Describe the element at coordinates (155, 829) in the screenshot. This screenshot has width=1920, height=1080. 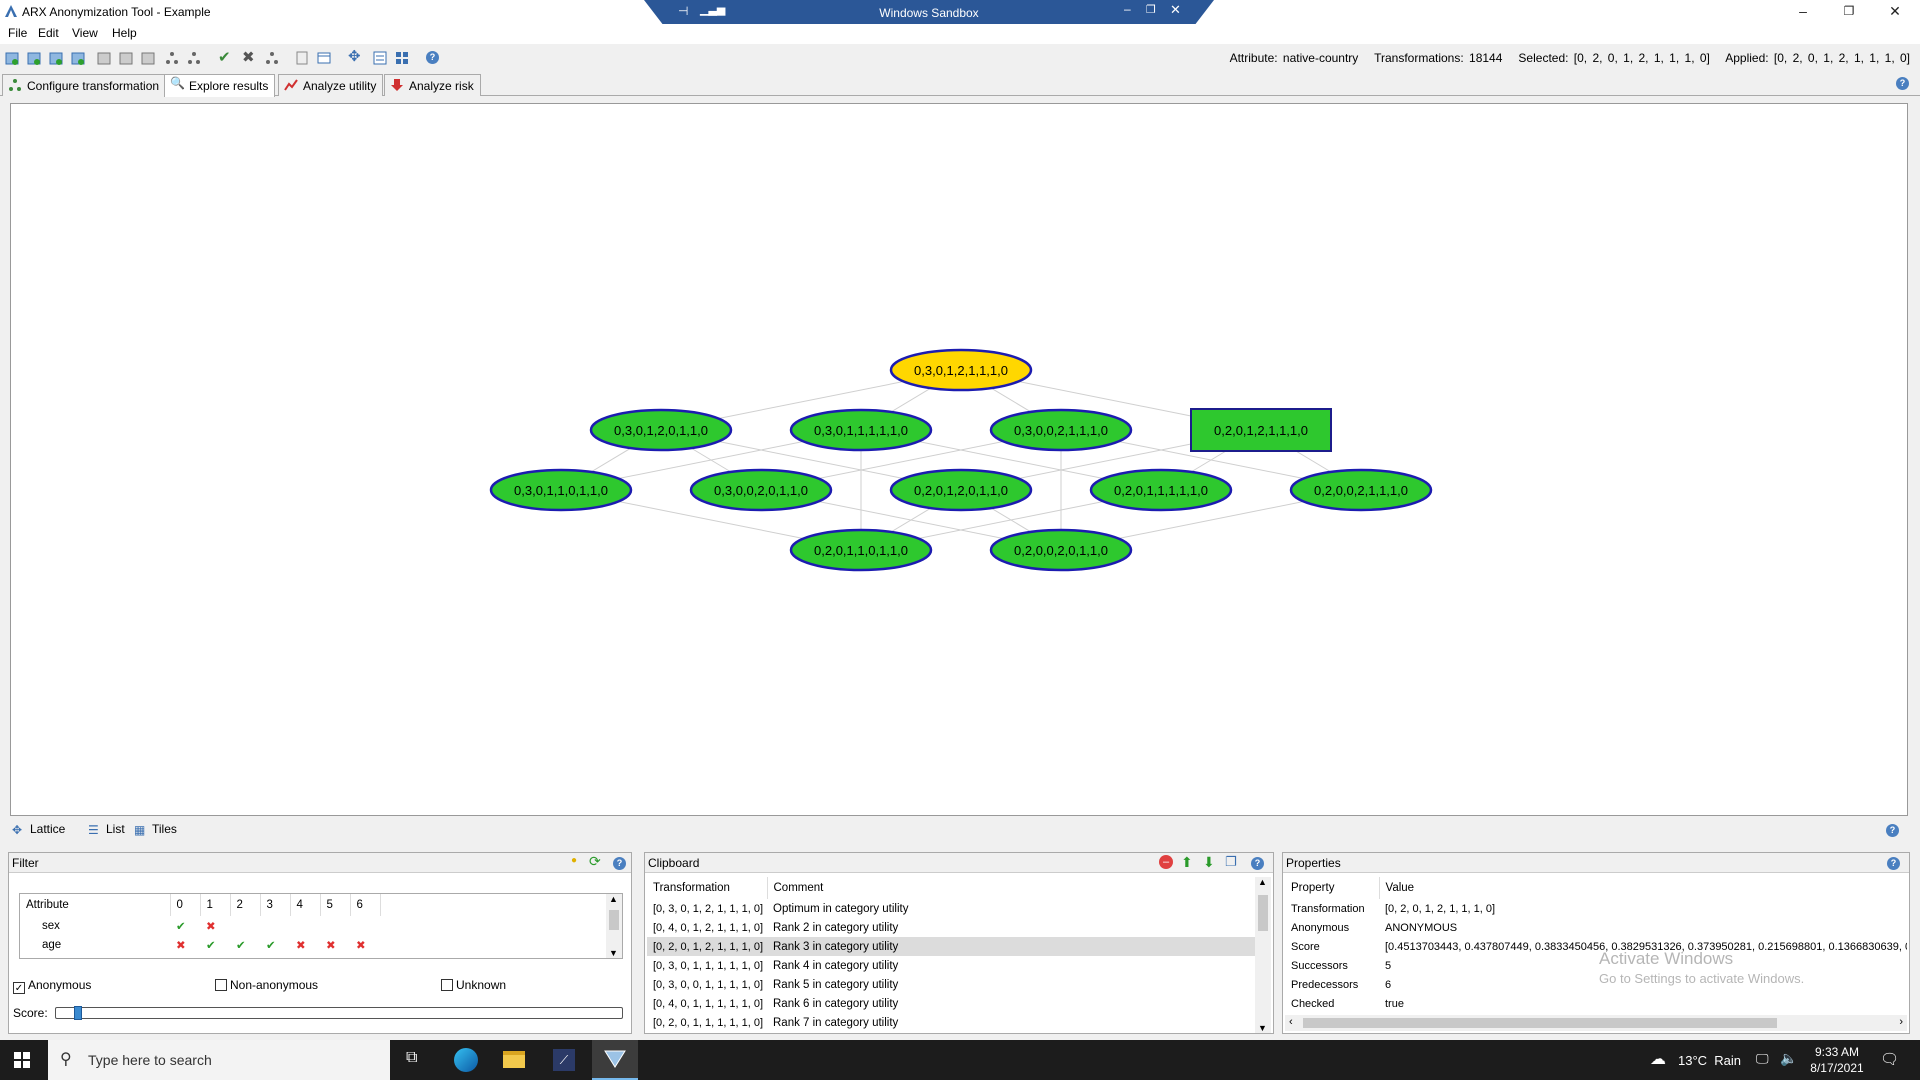
I see `tab-tiles: ▦ Tiles` at that location.